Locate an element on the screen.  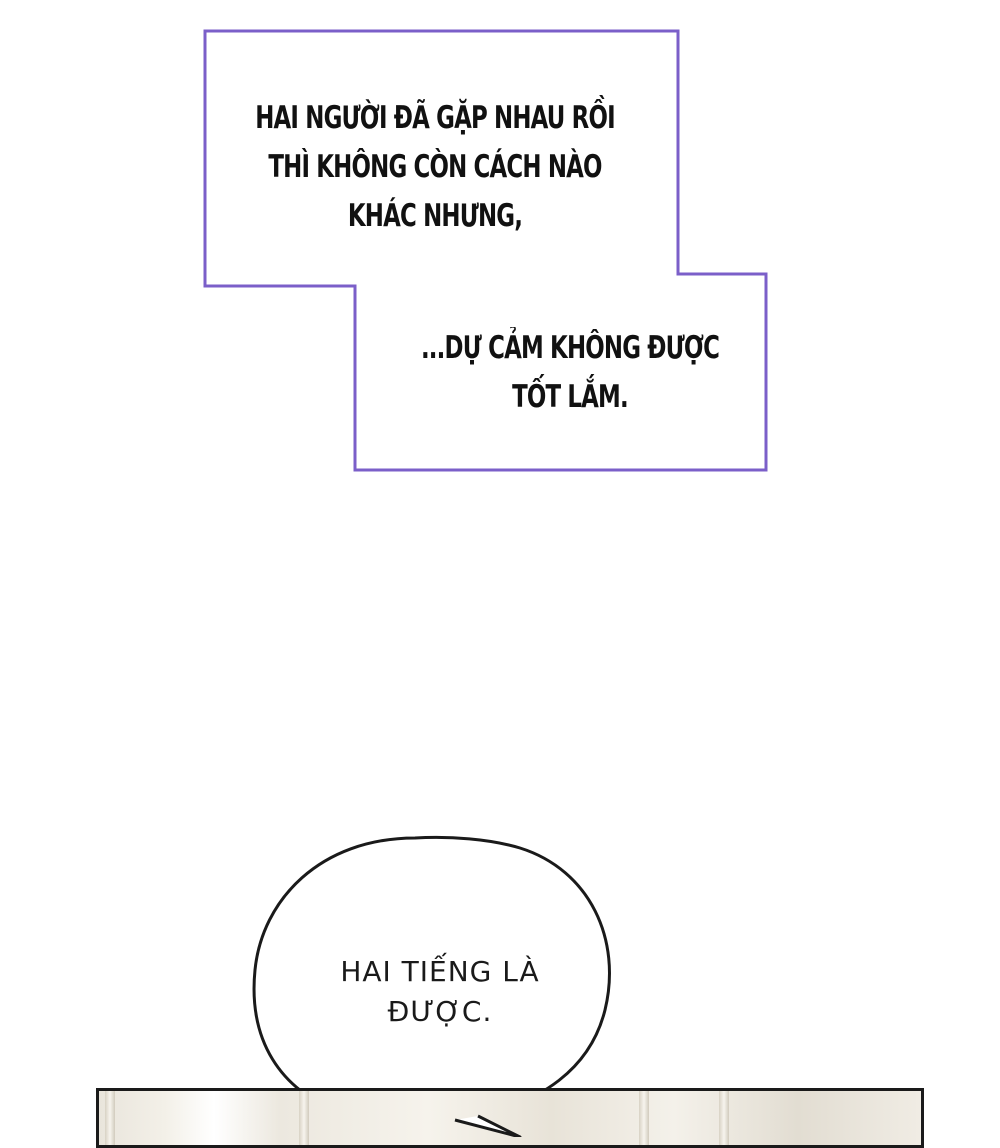
narration-text-2: ...DỰ CẢM KHÔNG ĐƯỢC TỐT LẮM. is located at coordinates (570, 373).